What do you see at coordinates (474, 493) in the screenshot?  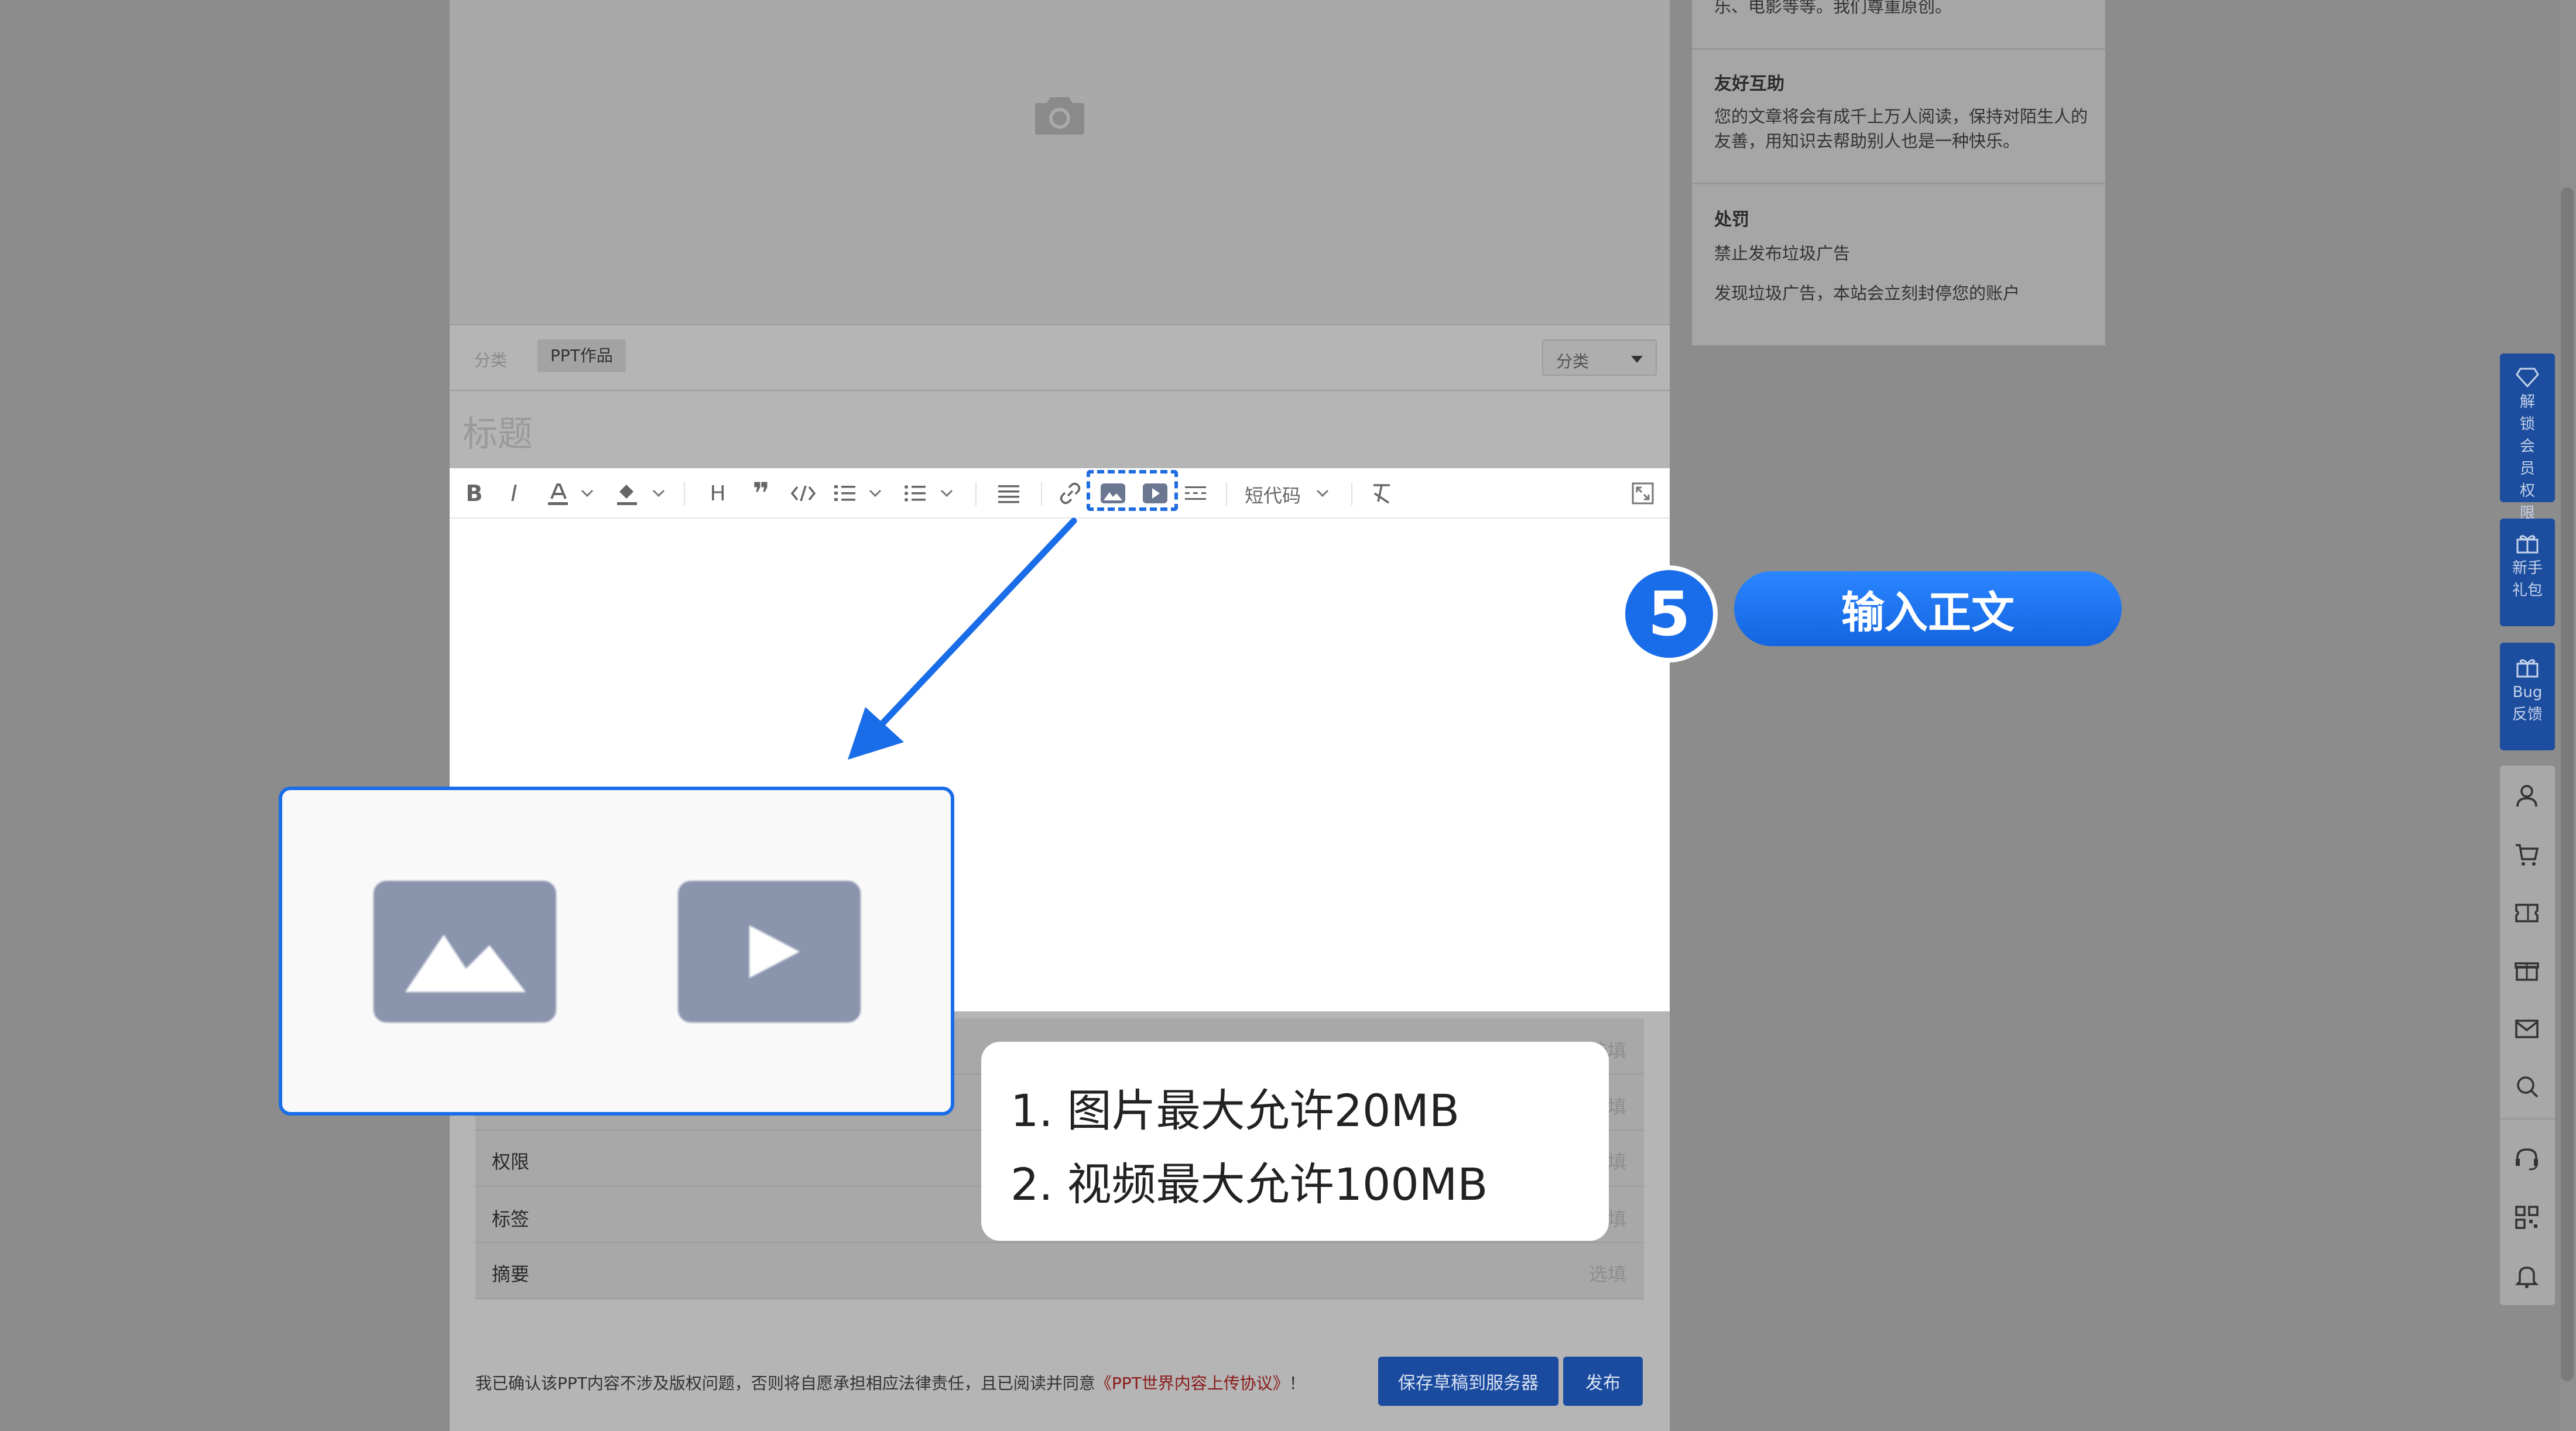 I see `bold-icon: B` at bounding box center [474, 493].